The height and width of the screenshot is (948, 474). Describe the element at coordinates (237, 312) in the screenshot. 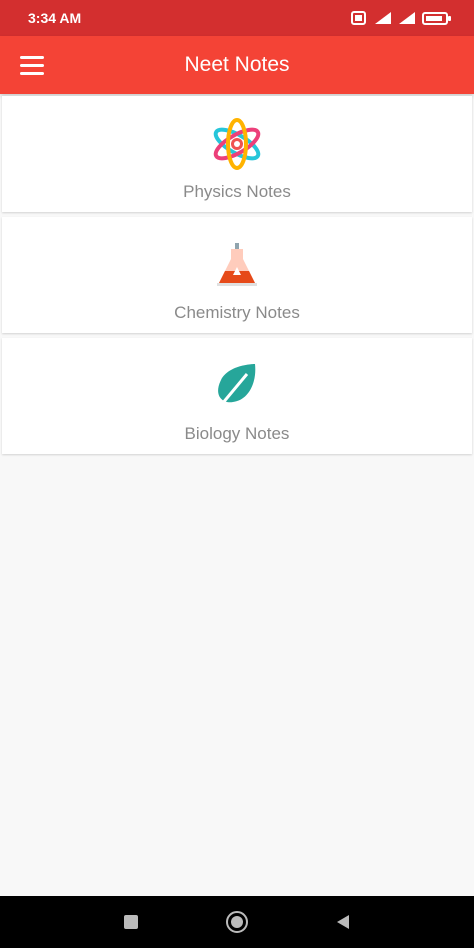

I see `chemistry-notes-label: Chemistry Notes` at that location.